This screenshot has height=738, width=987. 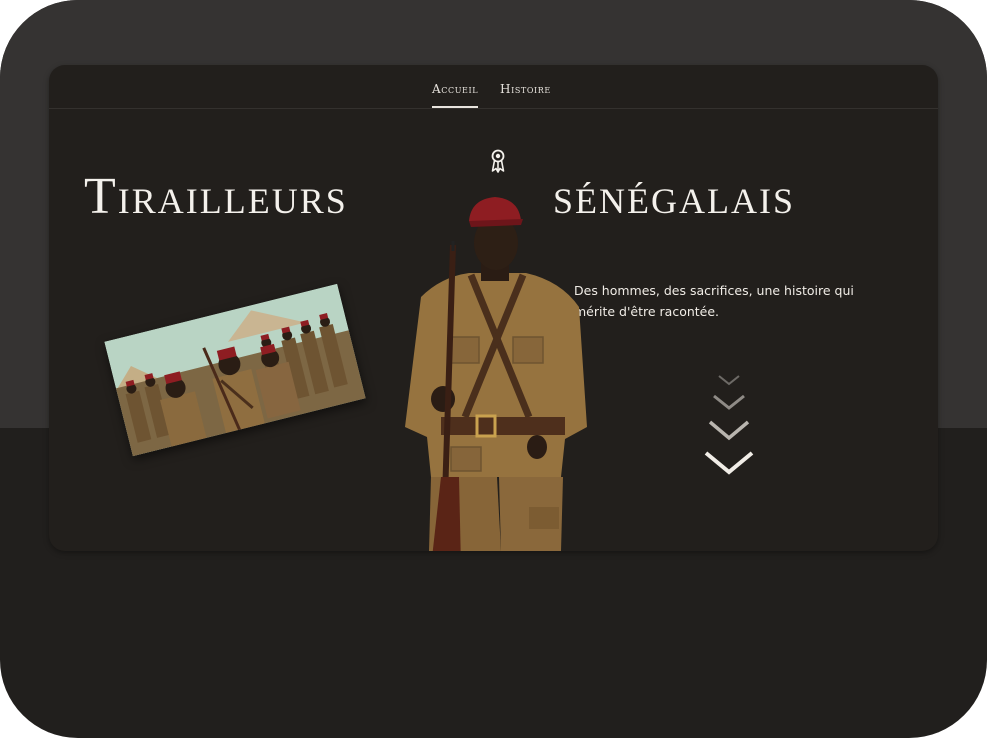 What do you see at coordinates (496, 374) in the screenshot?
I see `soldier-figure` at bounding box center [496, 374].